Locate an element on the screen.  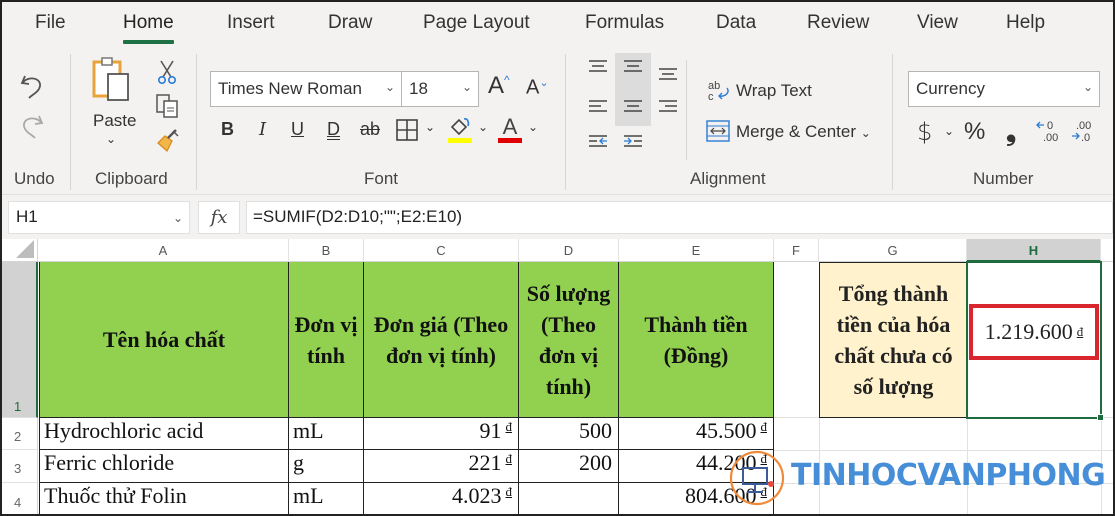
align-center-icon is located at coordinates (633, 107).